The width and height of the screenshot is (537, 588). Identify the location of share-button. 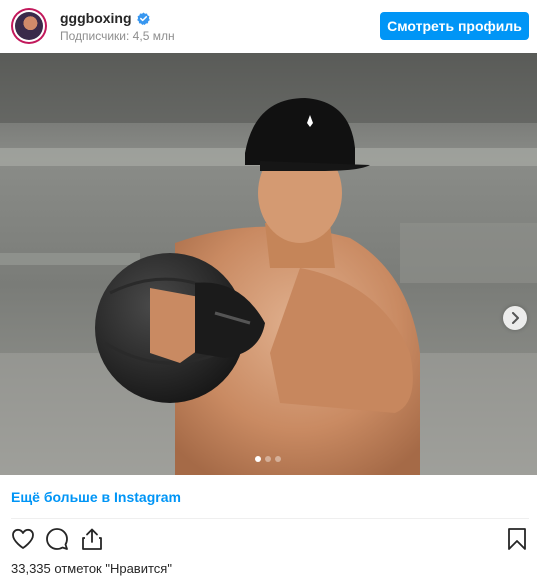
(92, 539).